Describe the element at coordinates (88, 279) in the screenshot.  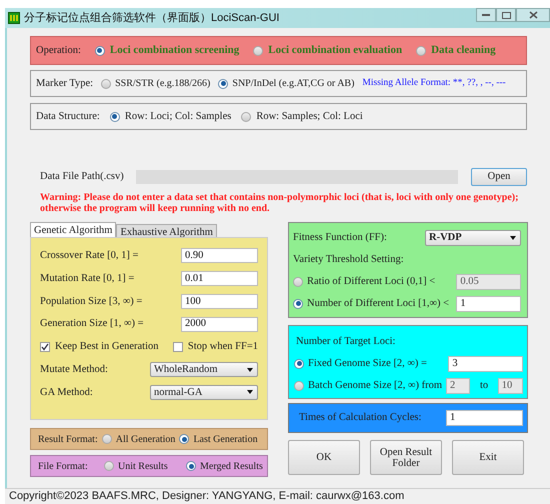
I see `field-label: Mutation Rate [0, 1] =` at that location.